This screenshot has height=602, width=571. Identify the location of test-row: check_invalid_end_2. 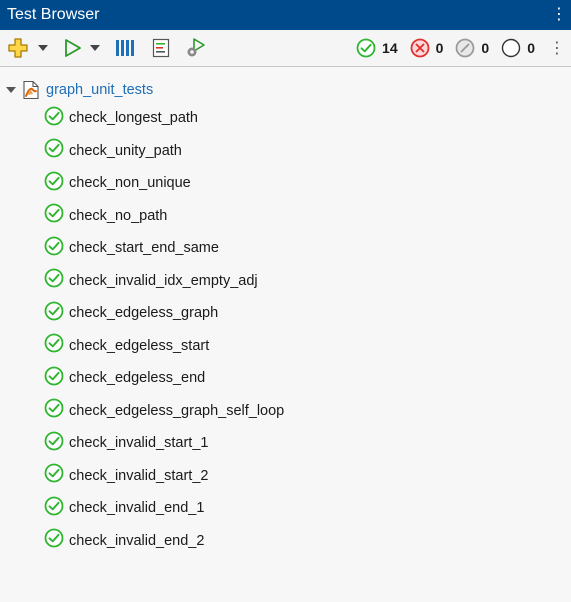
(285, 541).